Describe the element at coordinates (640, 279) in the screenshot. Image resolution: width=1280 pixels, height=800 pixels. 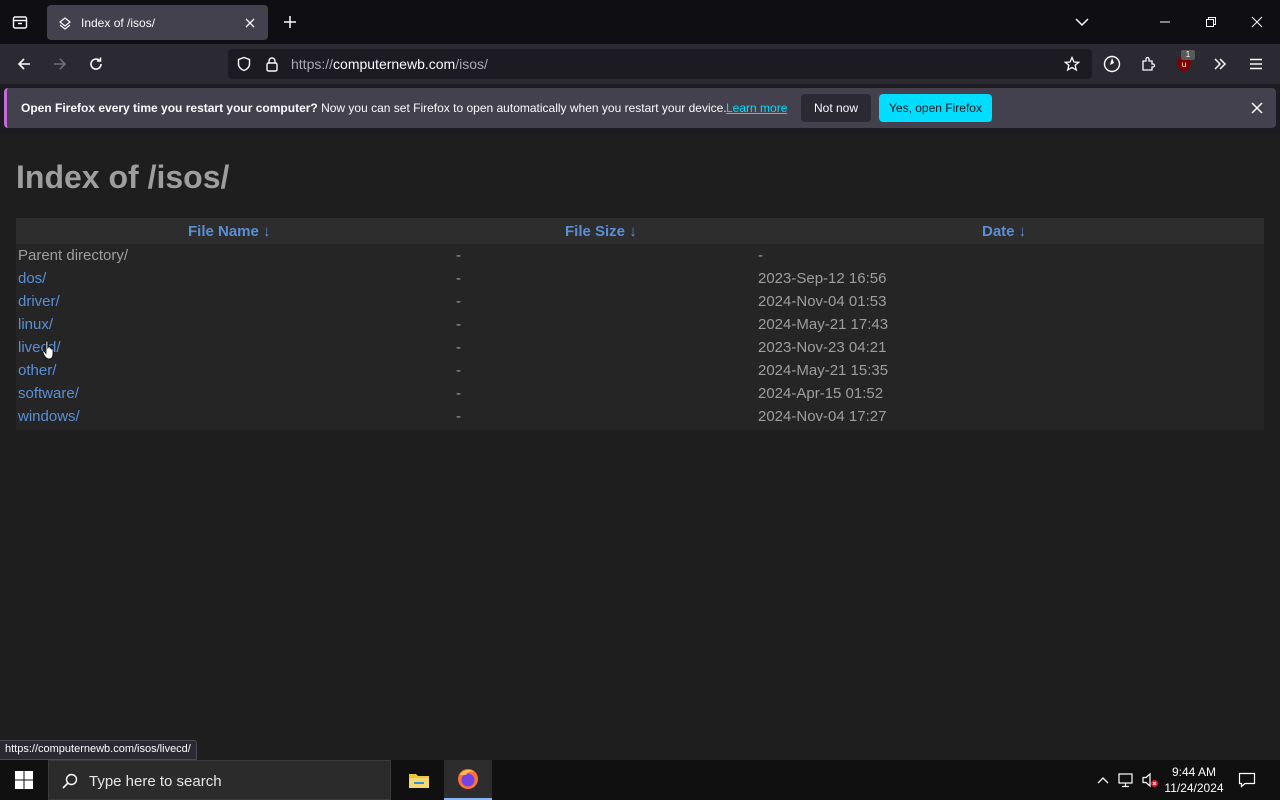
I see `table-row: dos/ - 2023-Sep-12 16:56` at that location.